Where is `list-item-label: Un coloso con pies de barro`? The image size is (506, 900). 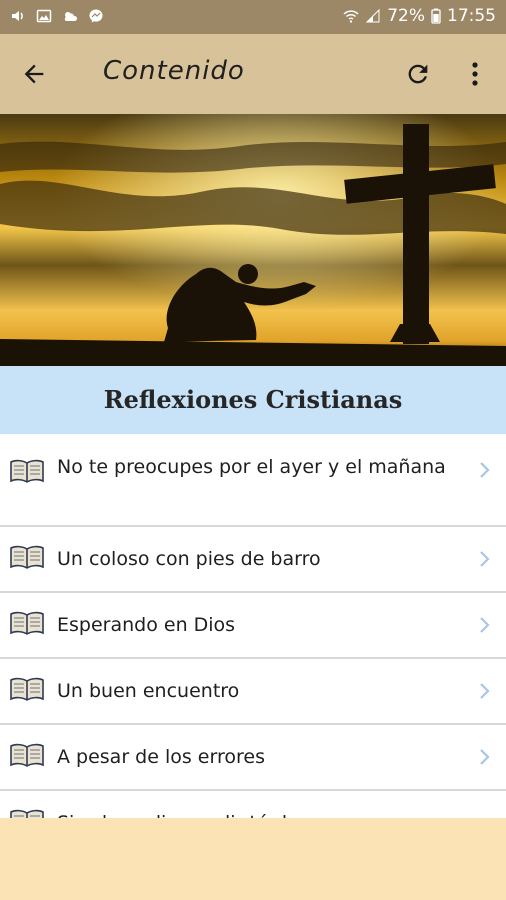 list-item-label: Un coloso con pies de barro is located at coordinates (189, 559).